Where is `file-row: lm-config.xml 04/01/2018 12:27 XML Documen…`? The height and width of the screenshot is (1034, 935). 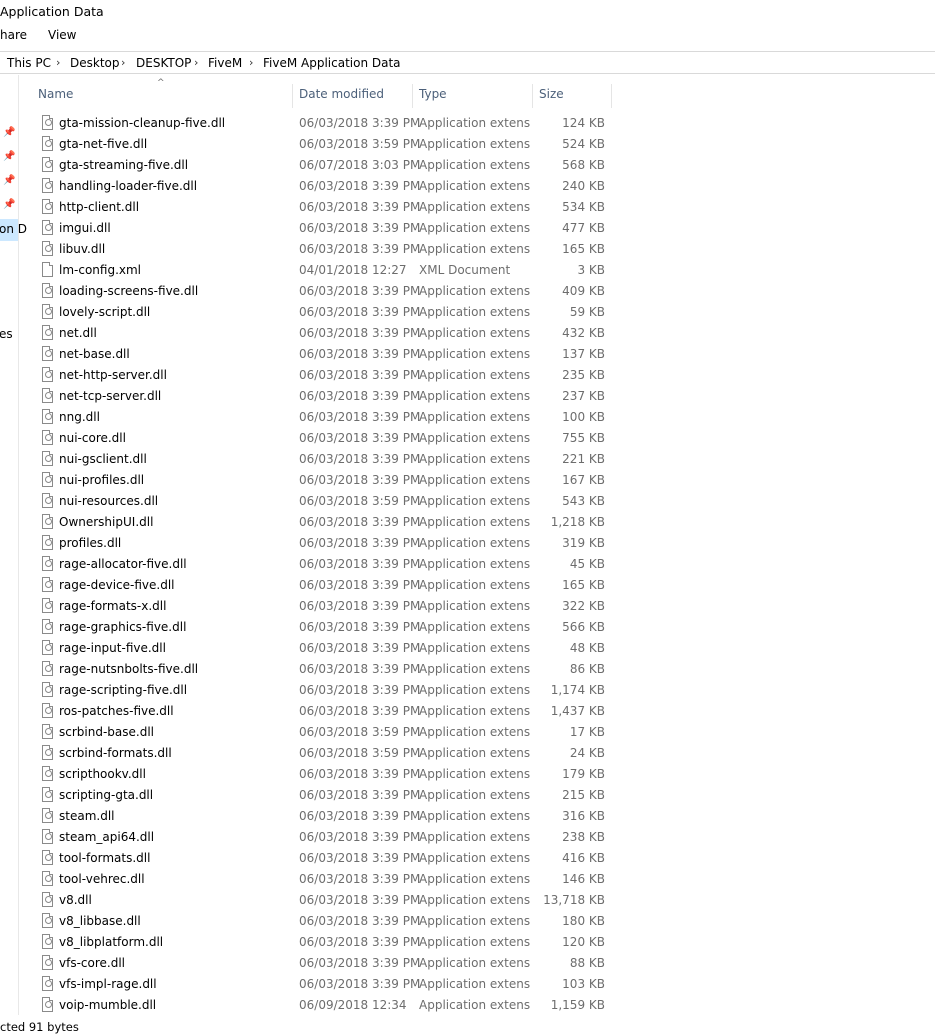 file-row: lm-config.xml 04/01/2018 12:27 XML Documen… is located at coordinates (467, 270).